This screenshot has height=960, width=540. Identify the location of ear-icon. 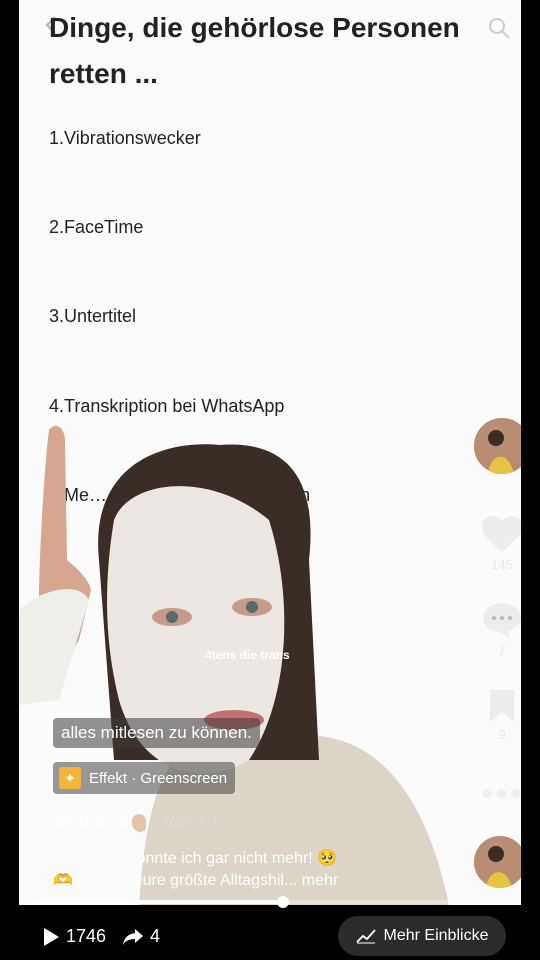
(139, 822).